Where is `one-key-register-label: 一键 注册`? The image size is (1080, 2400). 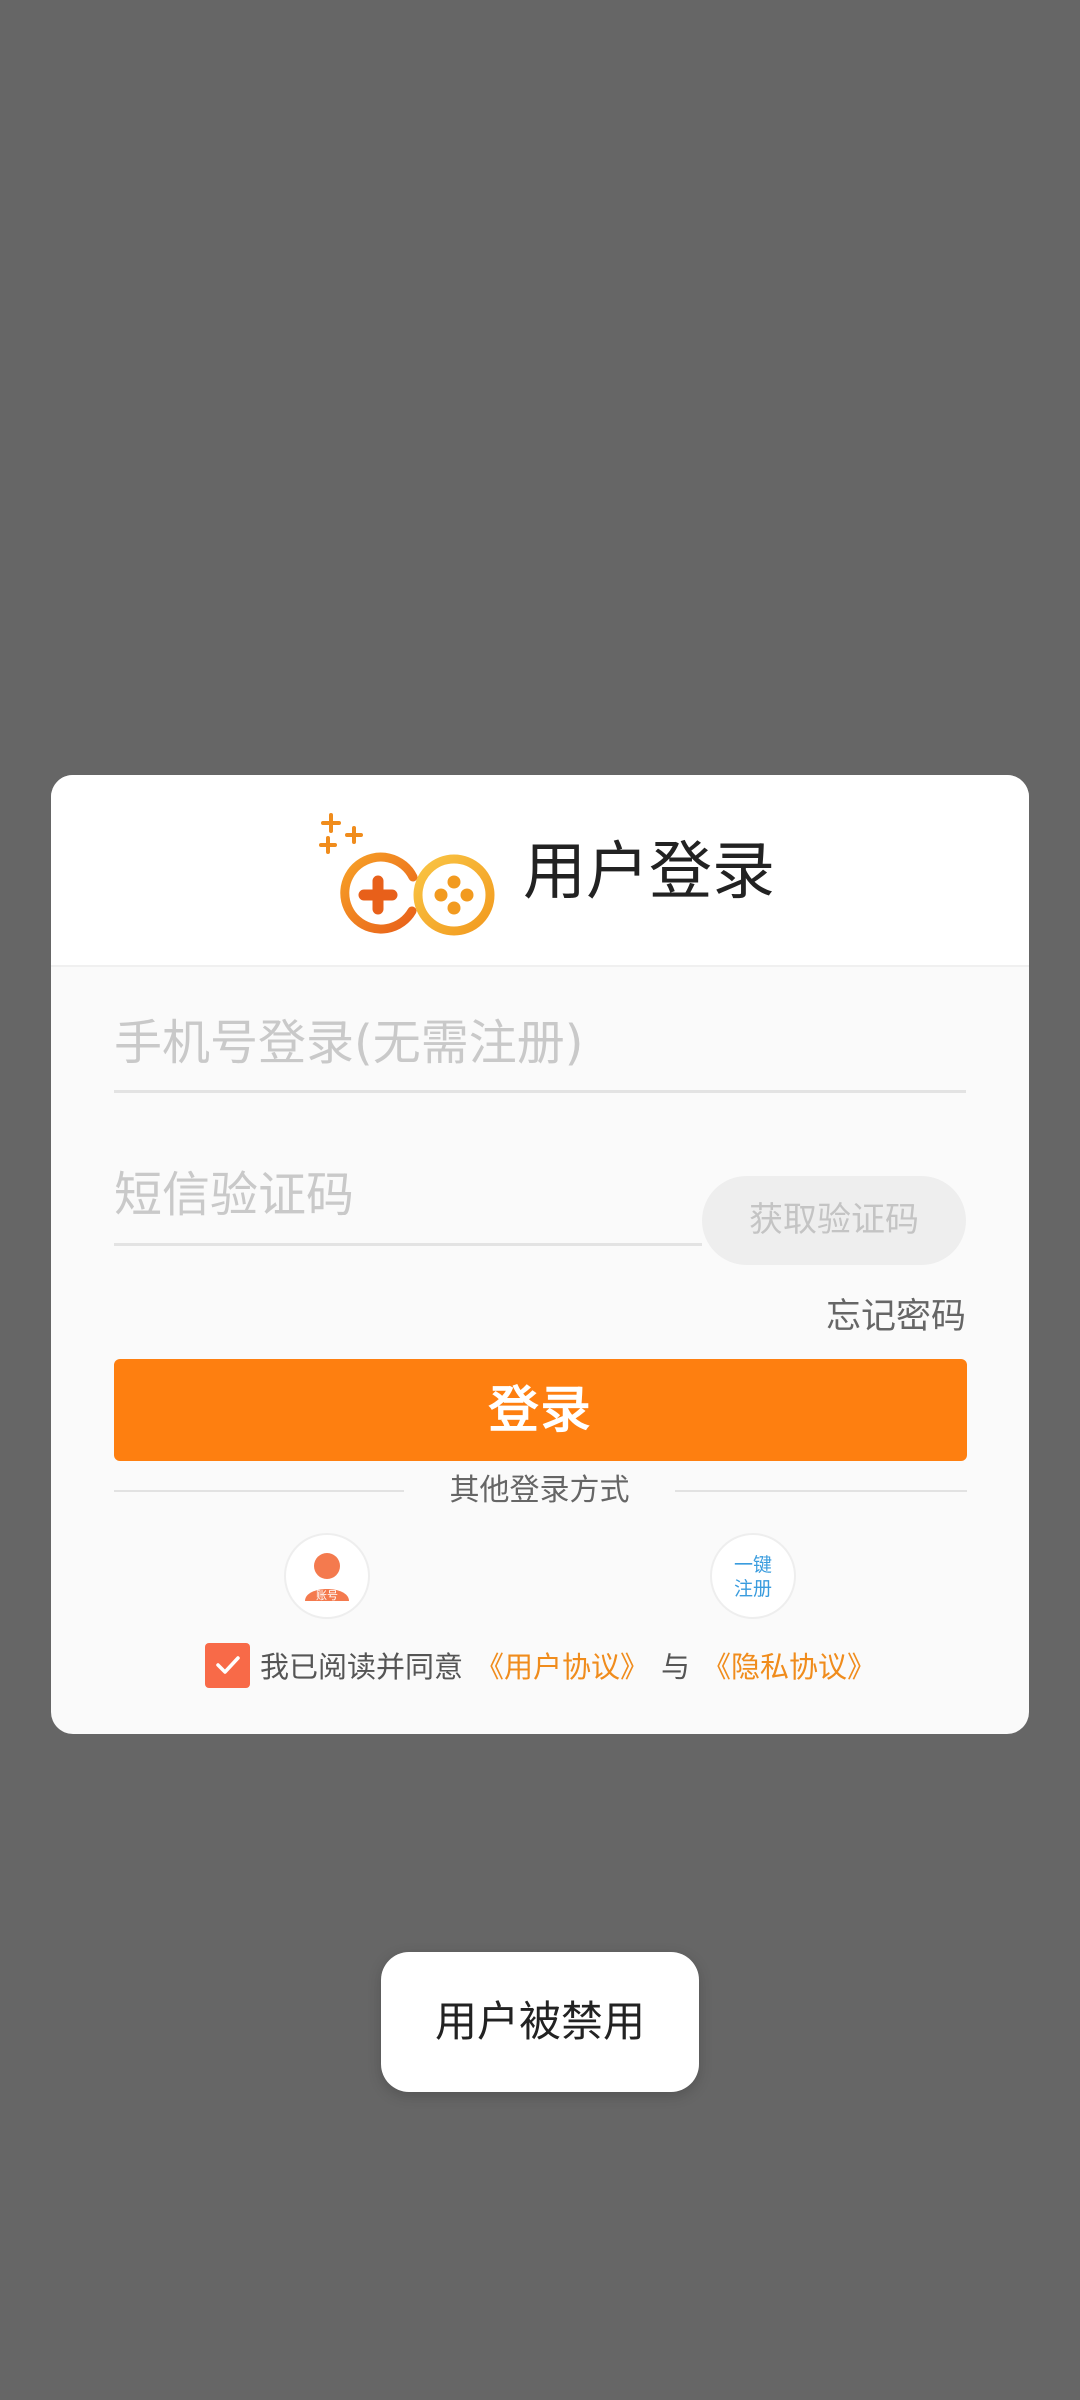
one-key-register-label: 一键 注册 is located at coordinates (753, 1577).